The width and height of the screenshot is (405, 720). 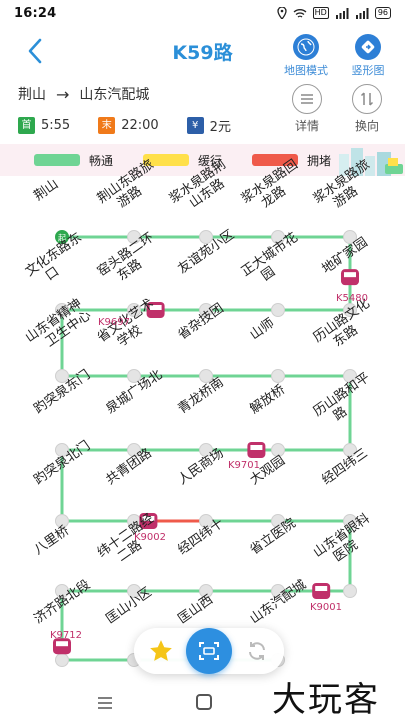 What do you see at coordinates (333, 13) in the screenshot?
I see `status-icons: HD 96` at bounding box center [333, 13].